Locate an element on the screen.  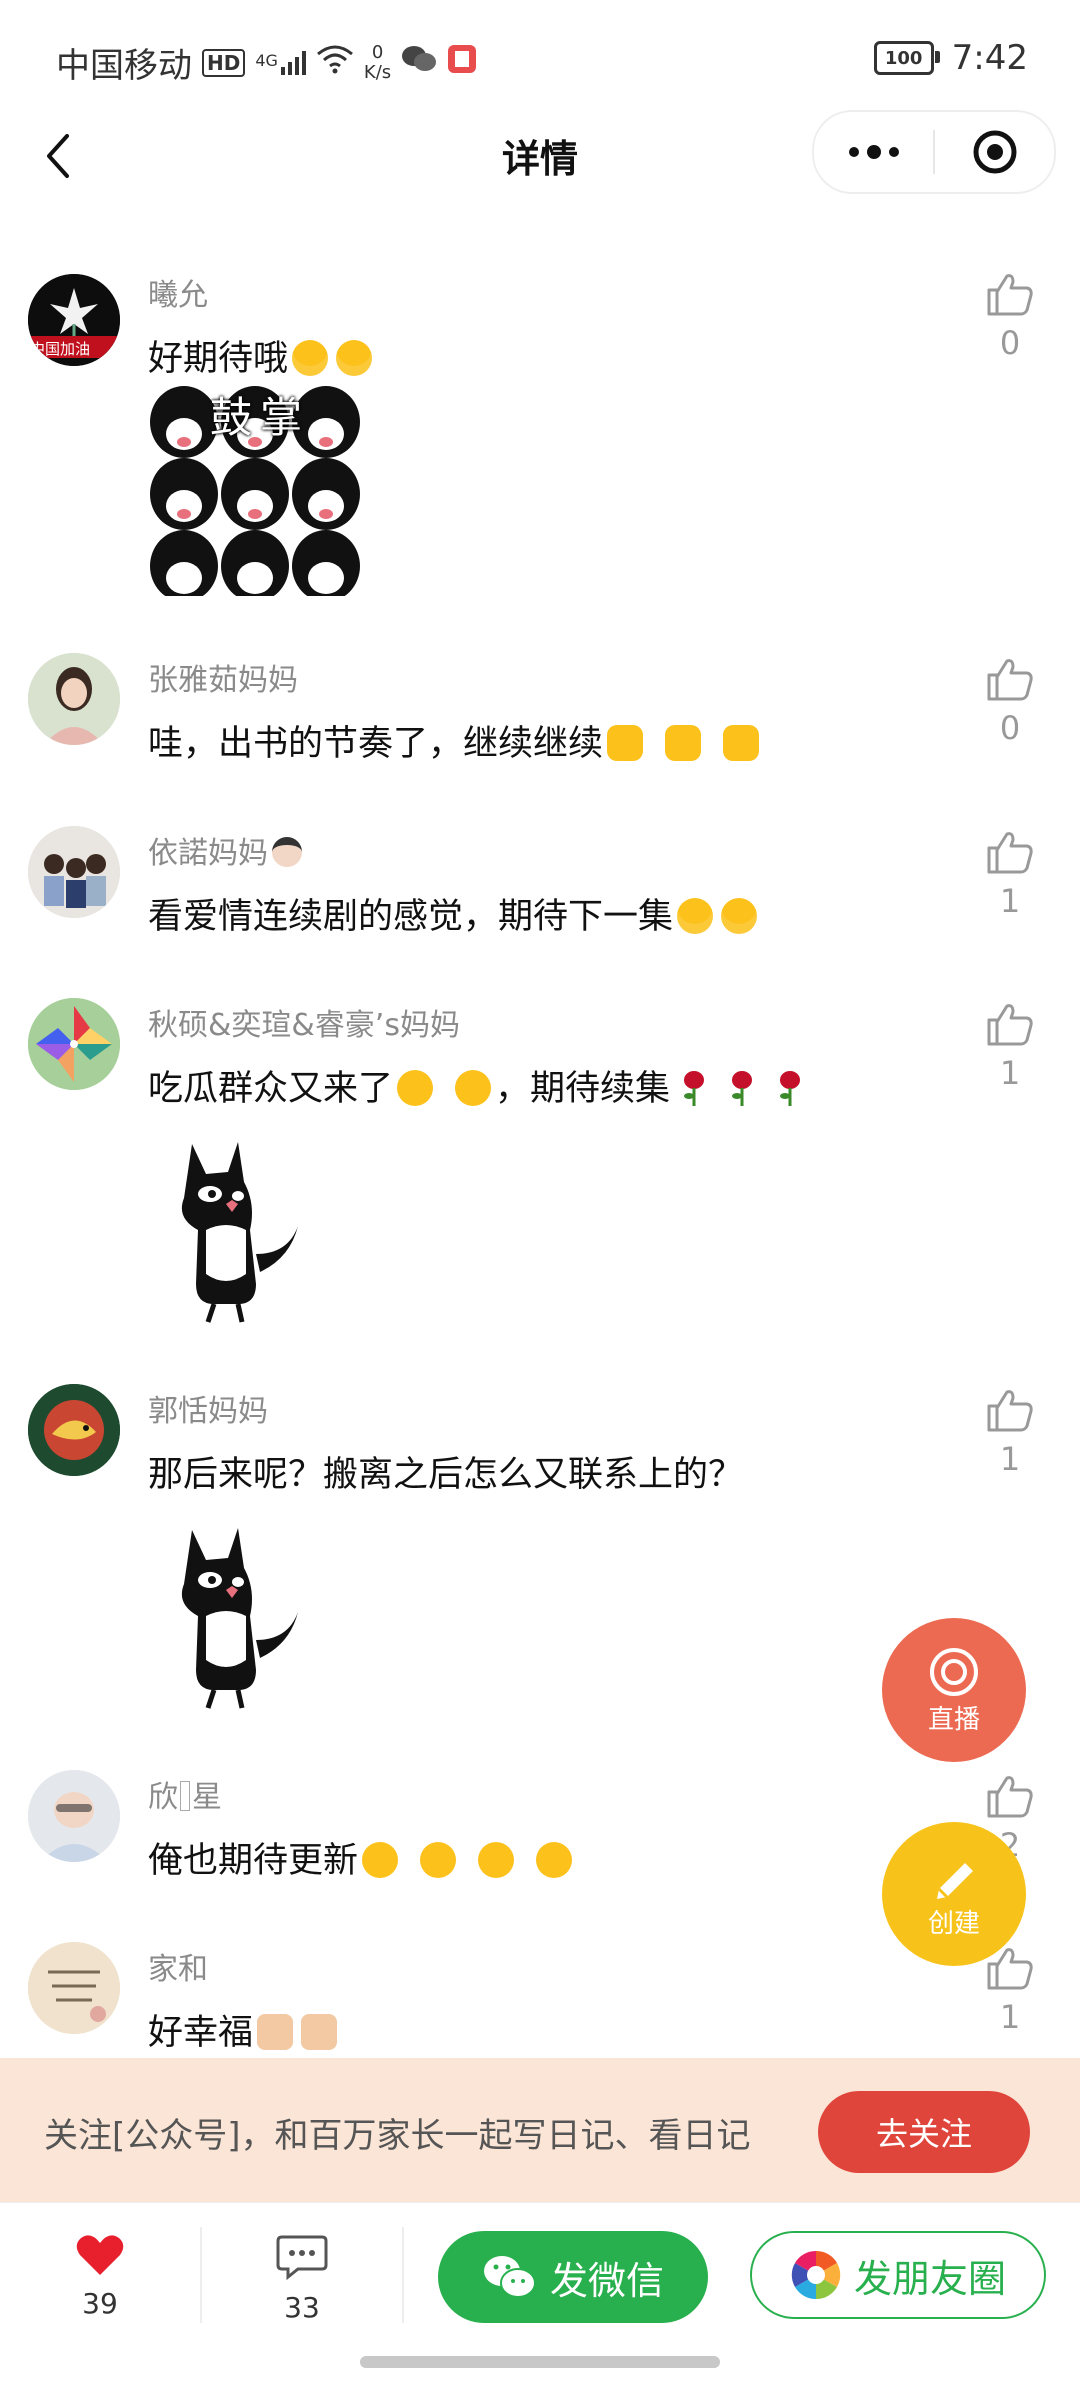
live-icon is located at coordinates (954, 1671).